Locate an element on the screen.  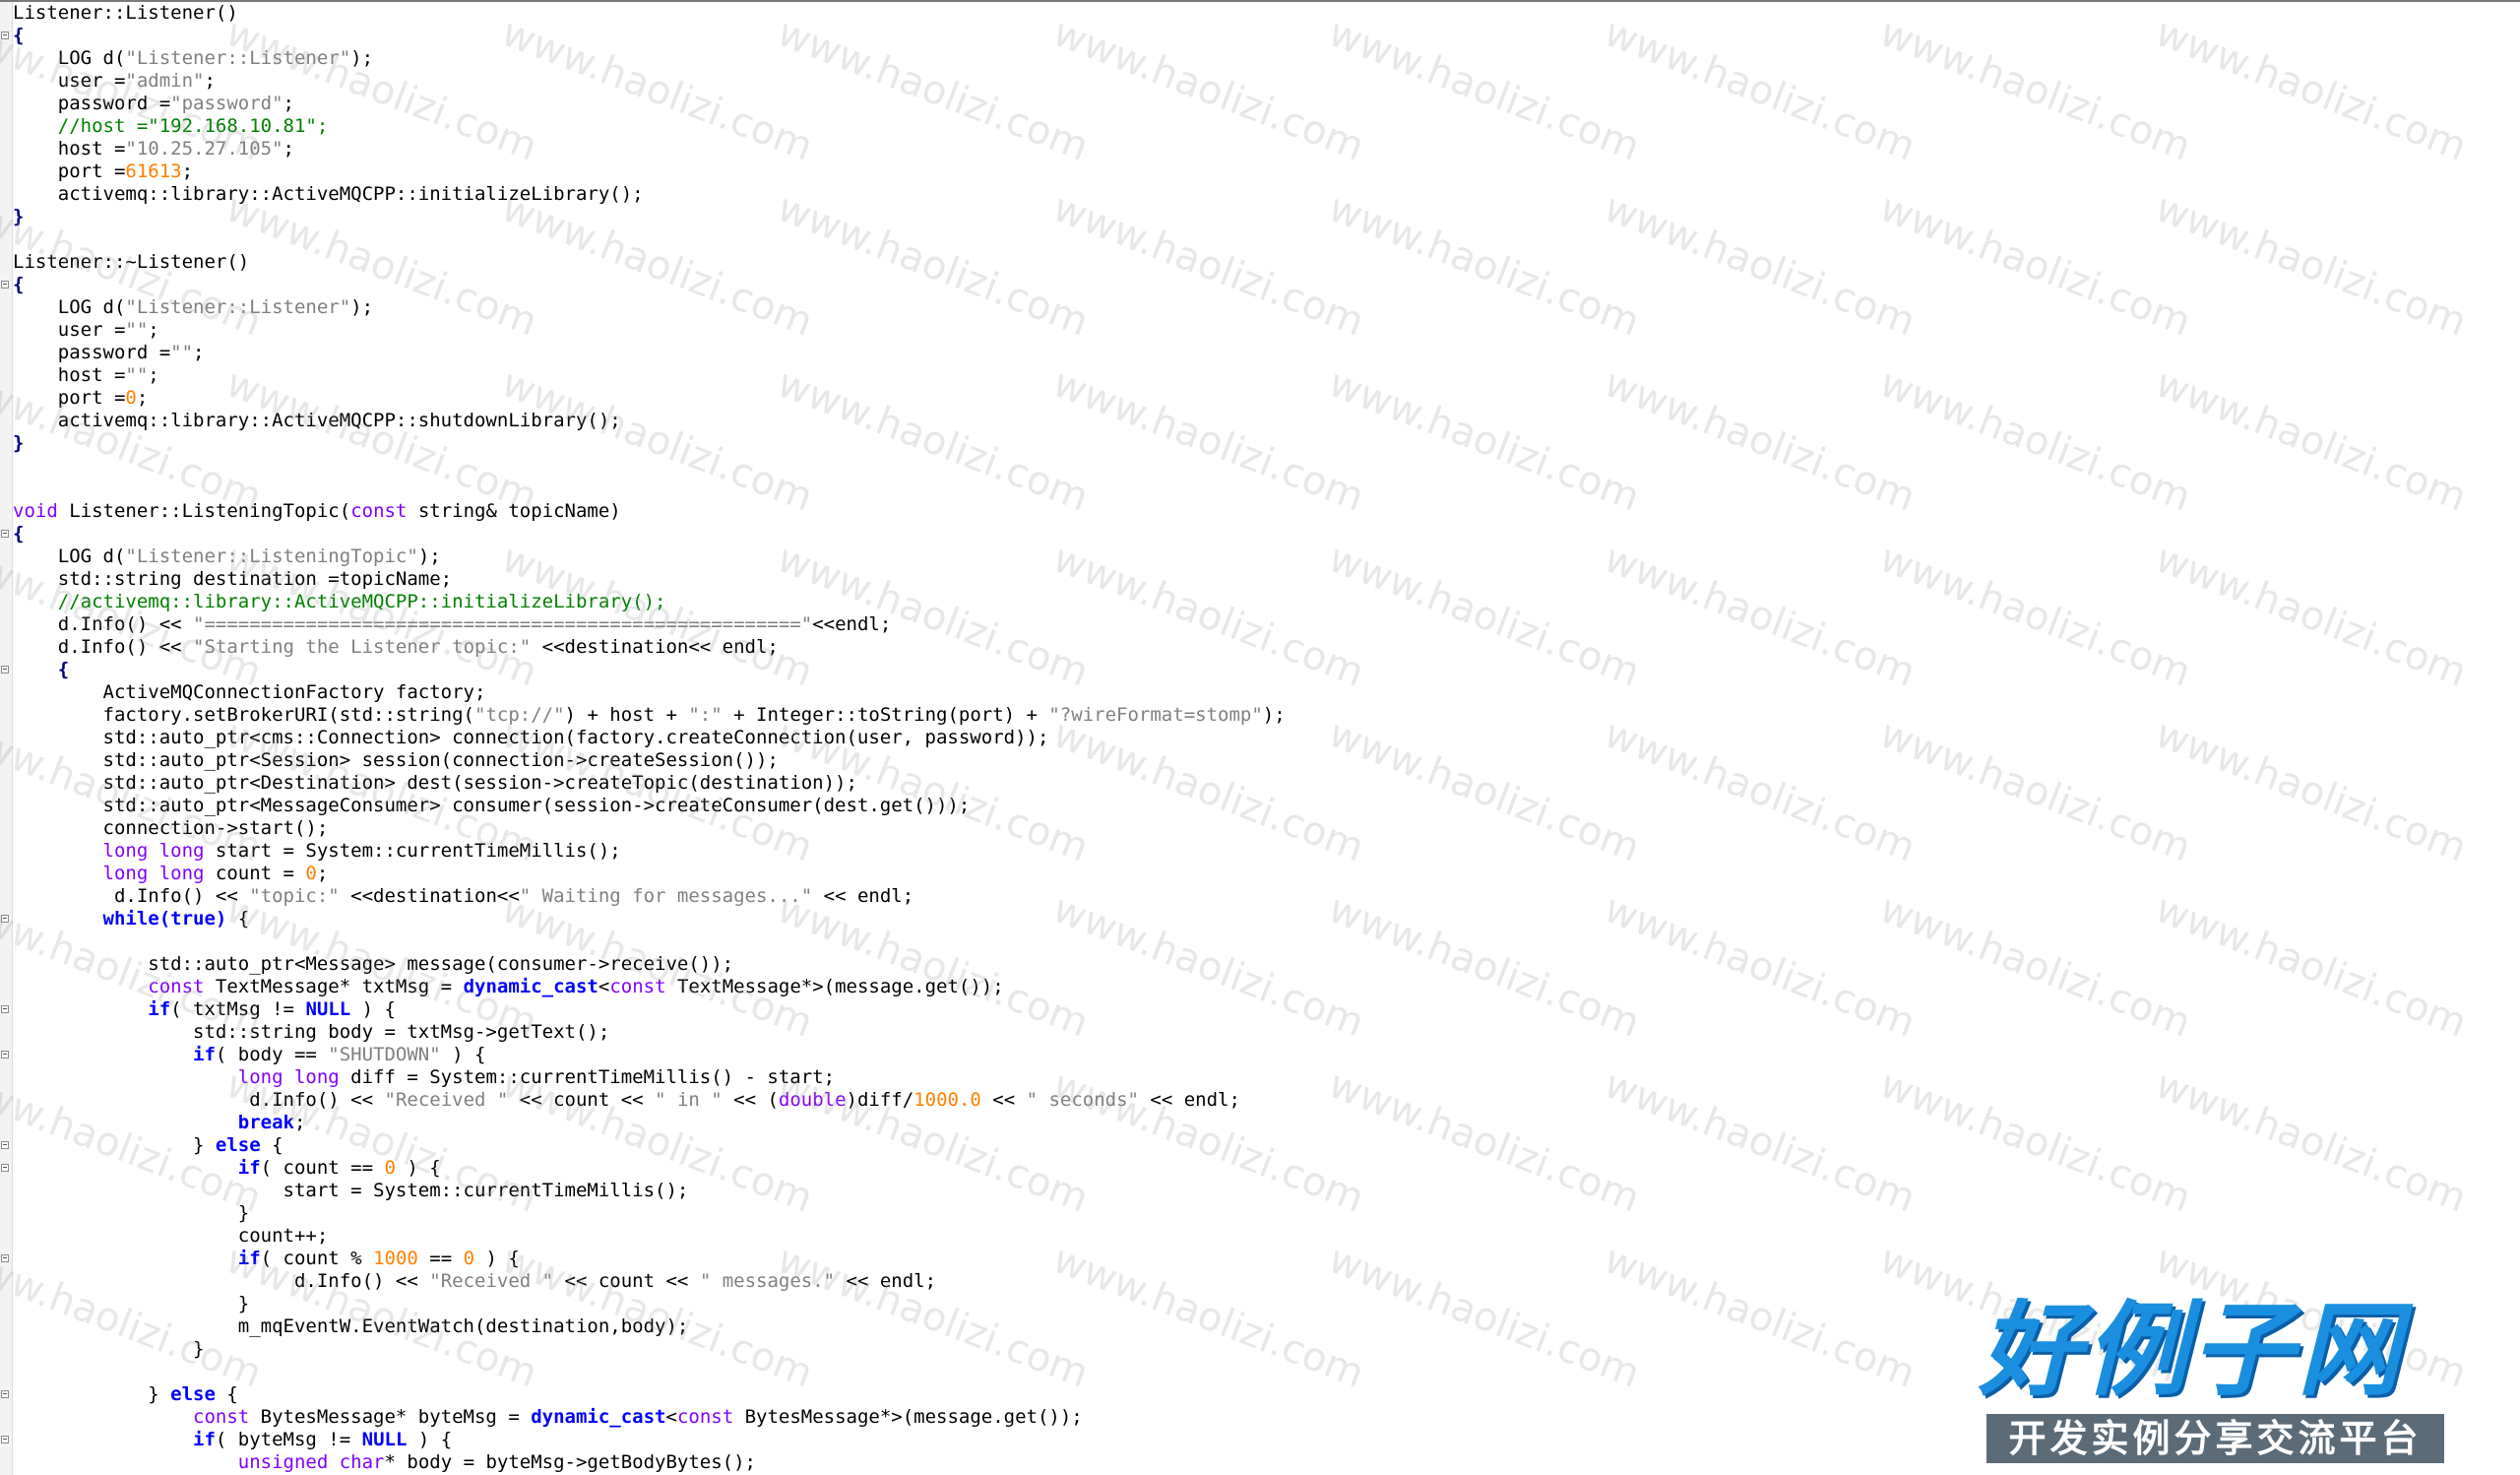
code-token: "?wireFormat=stomp" is located at coordinates (1155, 715).